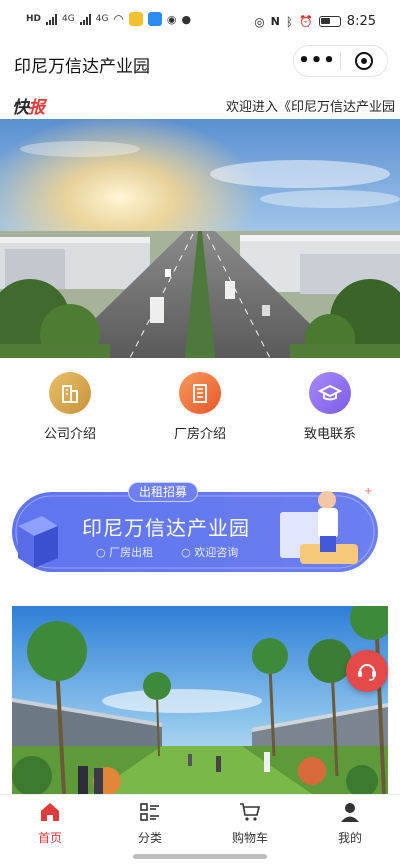 This screenshot has height=866, width=400. Describe the element at coordinates (310, 105) in the screenshot. I see `ticker-text: 欢迎进入《印尼万信达产业园` at that location.